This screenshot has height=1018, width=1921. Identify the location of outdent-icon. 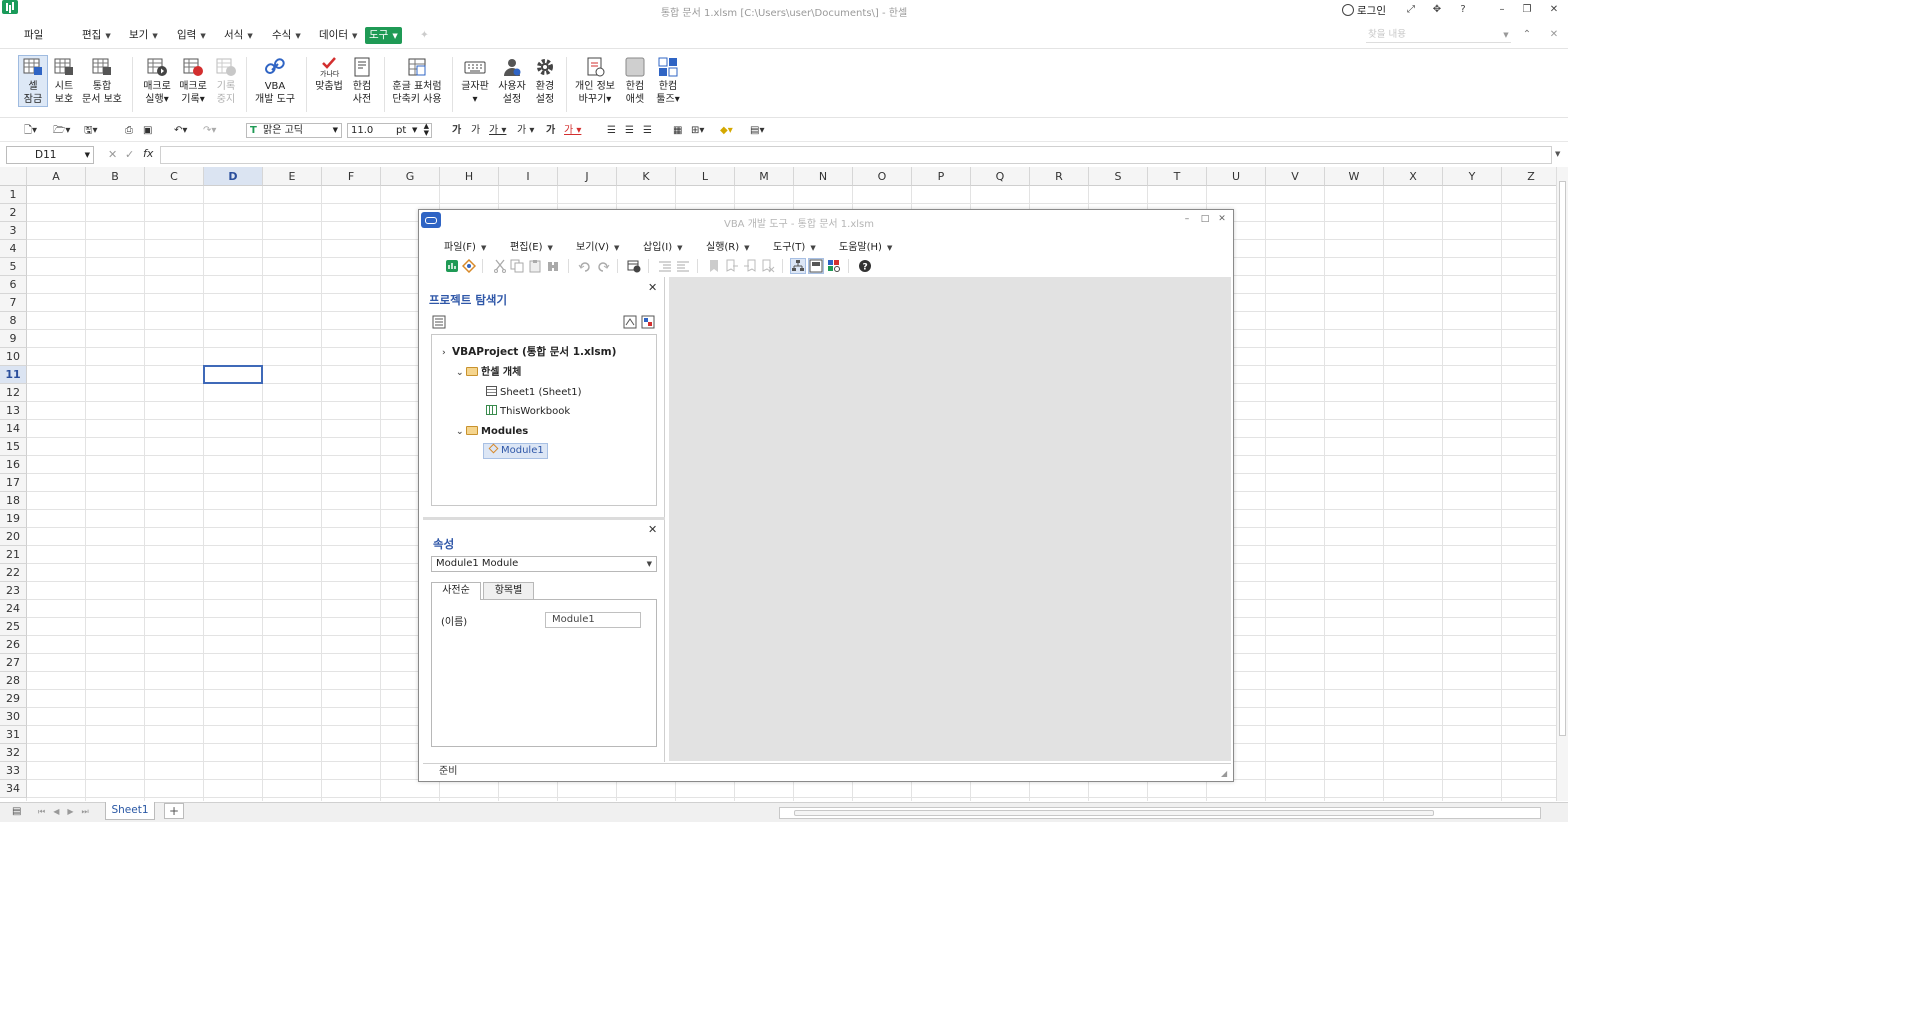
(683, 266).